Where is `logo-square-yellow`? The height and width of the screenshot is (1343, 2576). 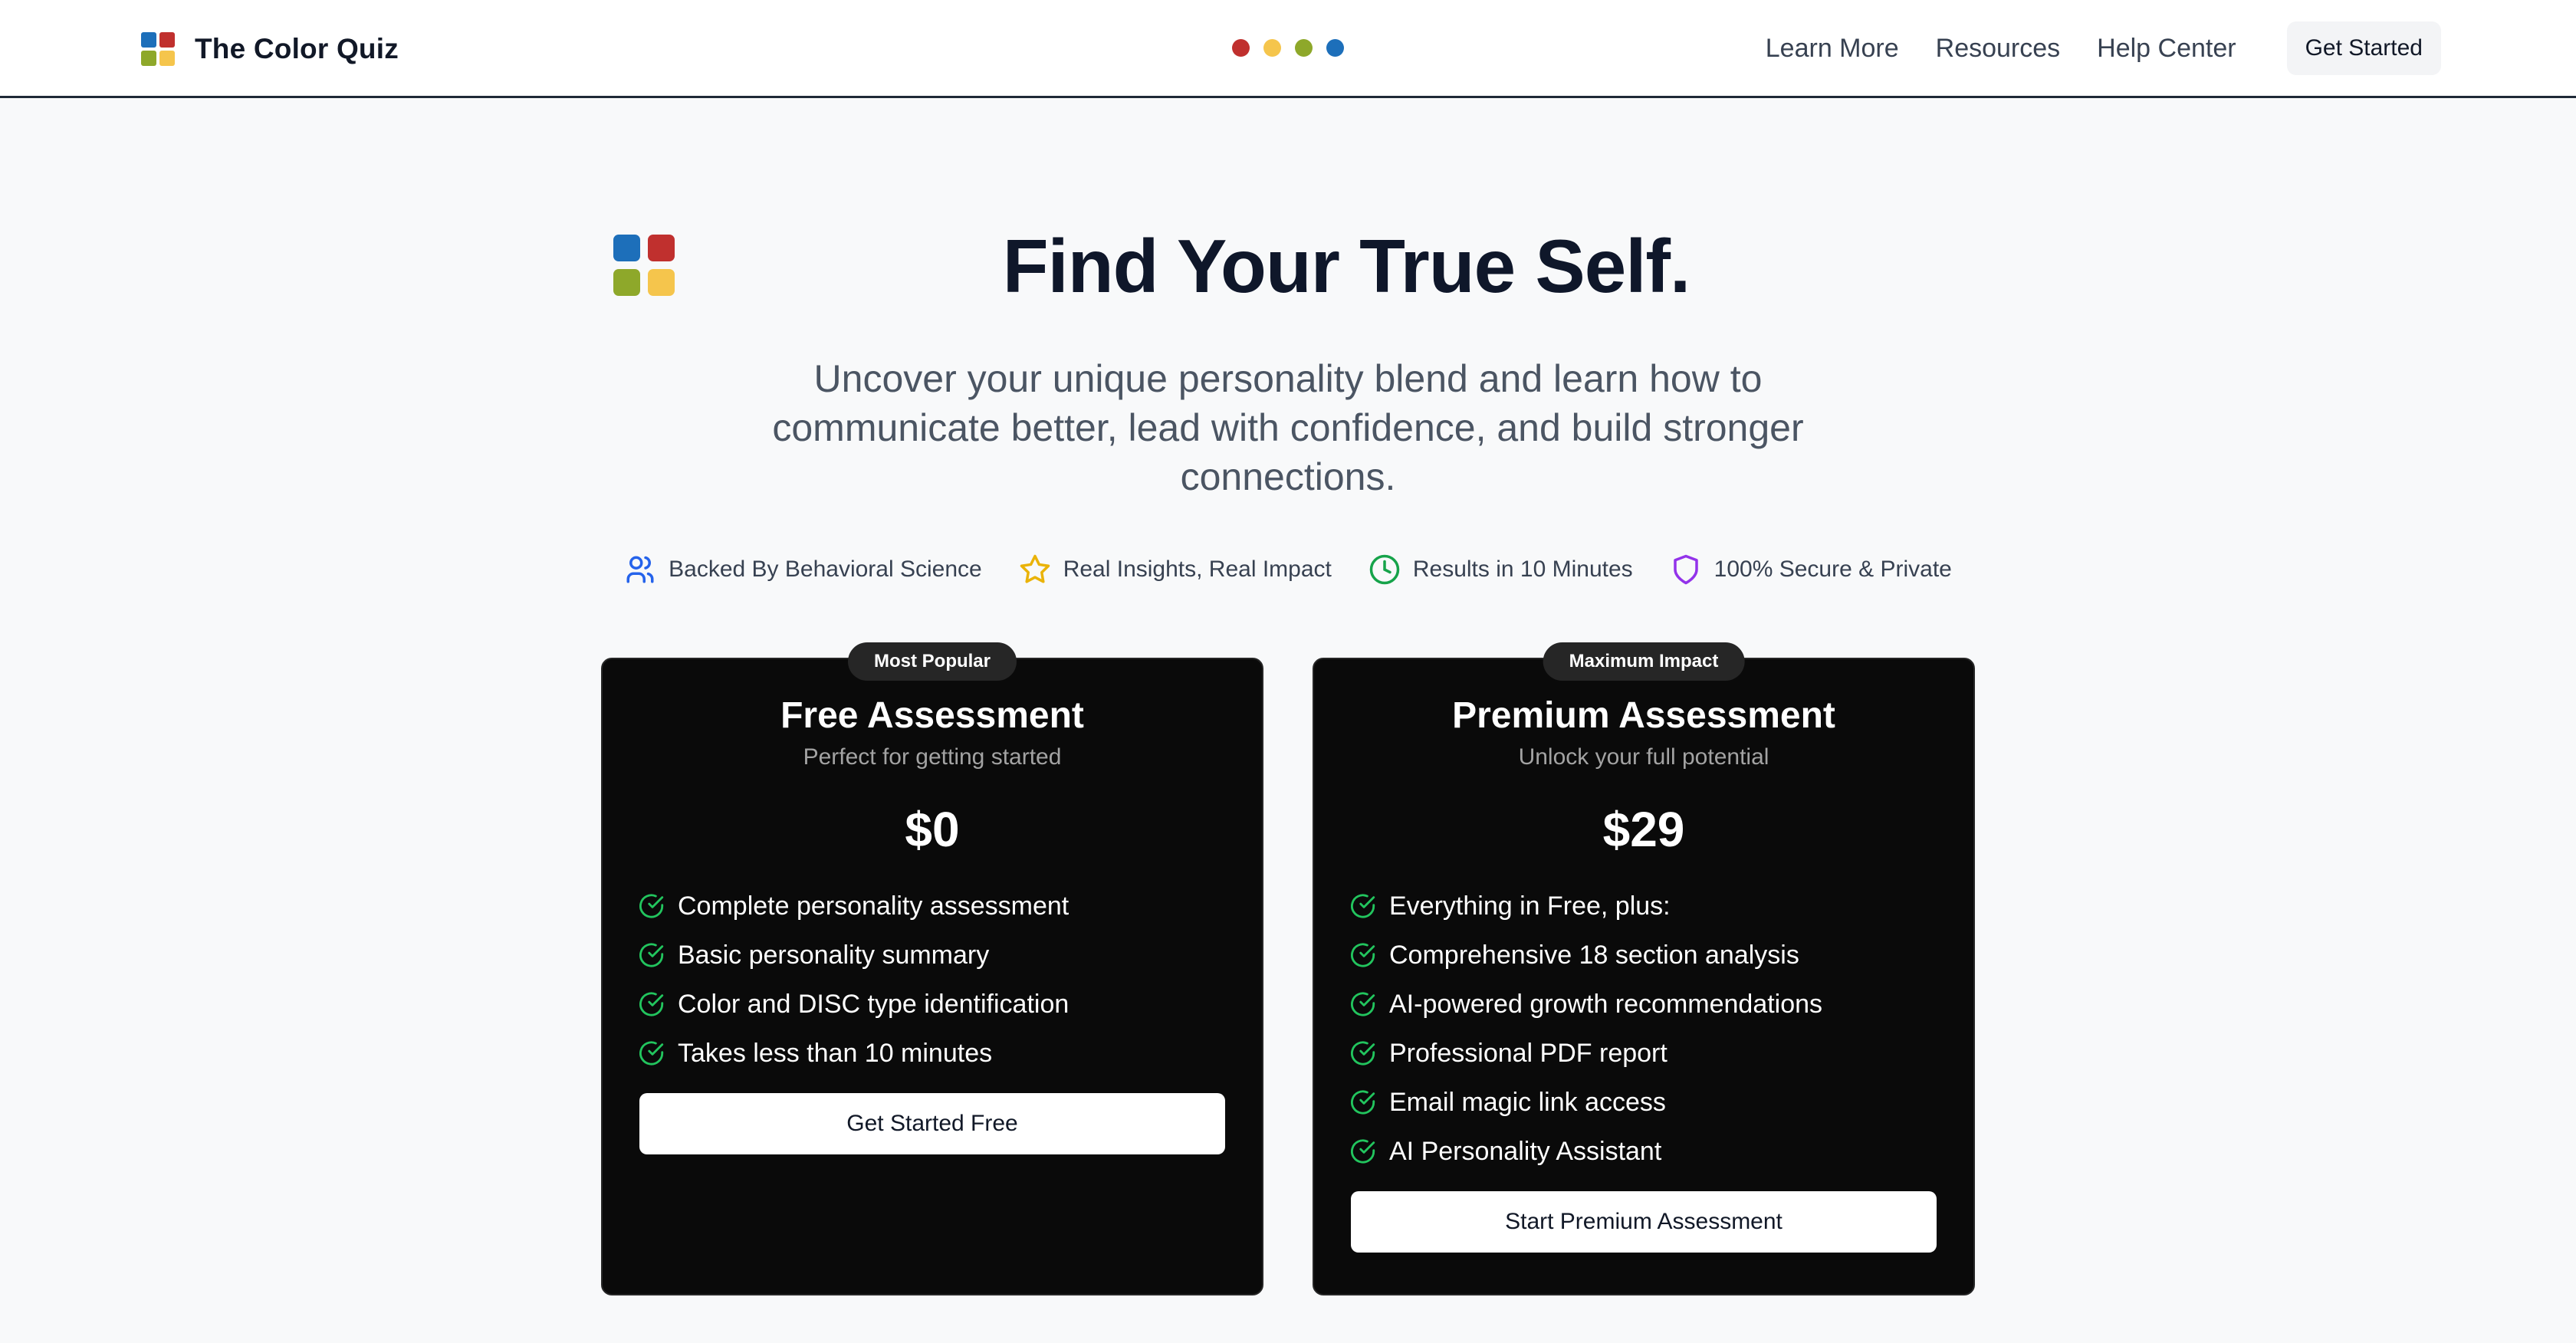
logo-square-yellow is located at coordinates (167, 58).